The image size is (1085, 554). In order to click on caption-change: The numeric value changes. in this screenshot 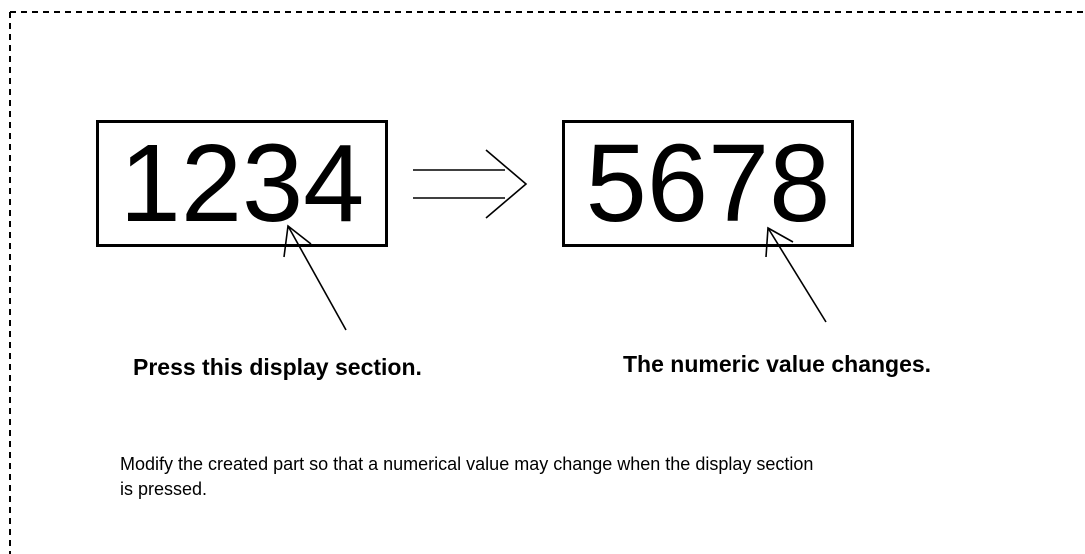, I will do `click(777, 364)`.